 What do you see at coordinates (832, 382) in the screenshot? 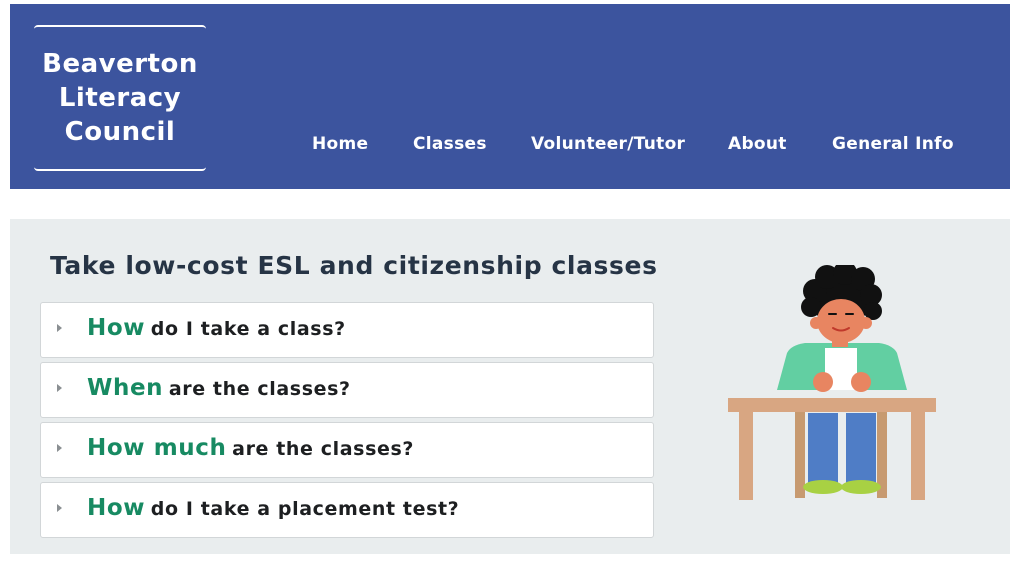
I see `student-at-desk-illustration` at bounding box center [832, 382].